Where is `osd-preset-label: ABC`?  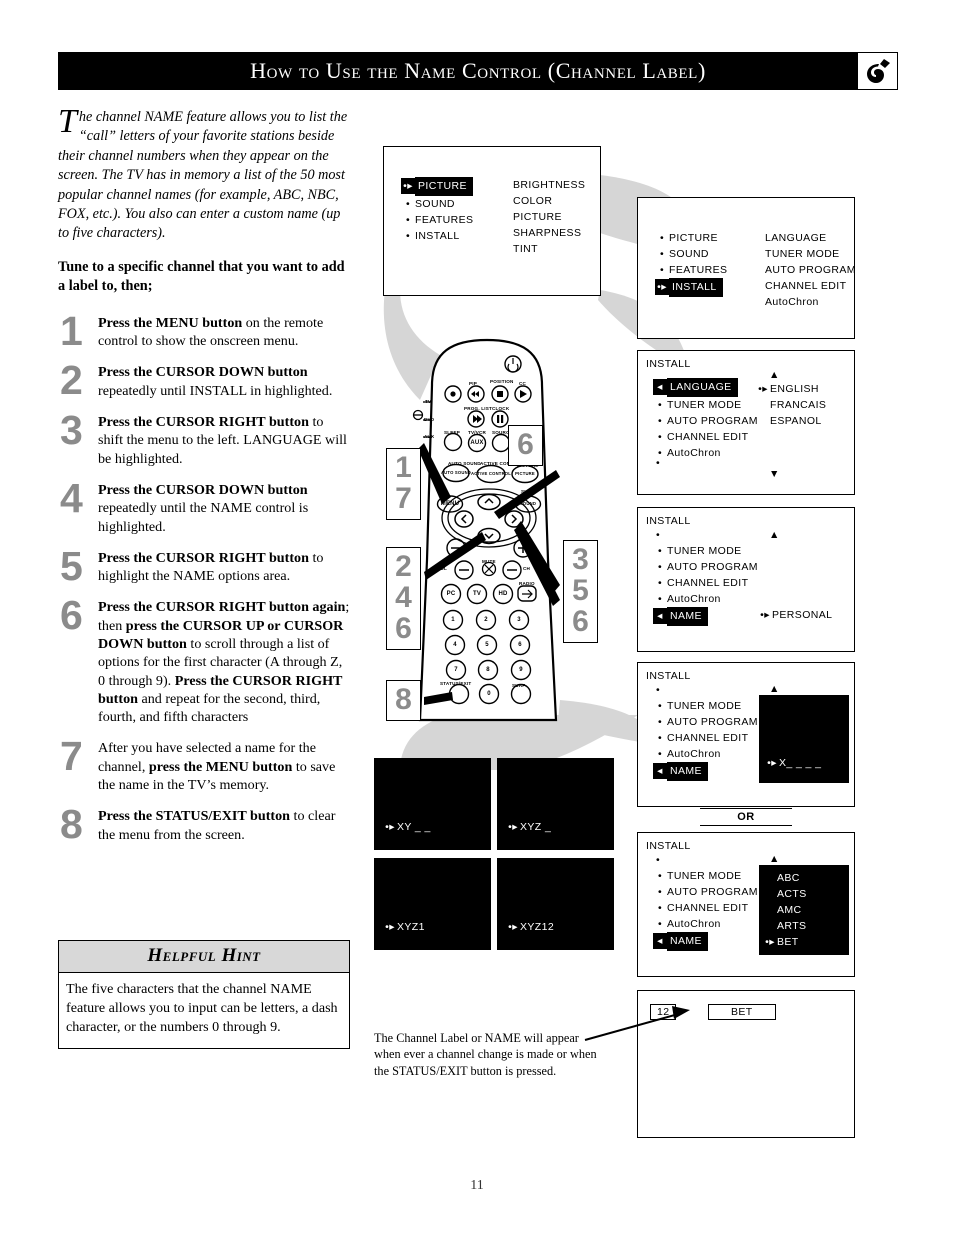
osd-preset-label: ABC is located at coordinates (788, 878).